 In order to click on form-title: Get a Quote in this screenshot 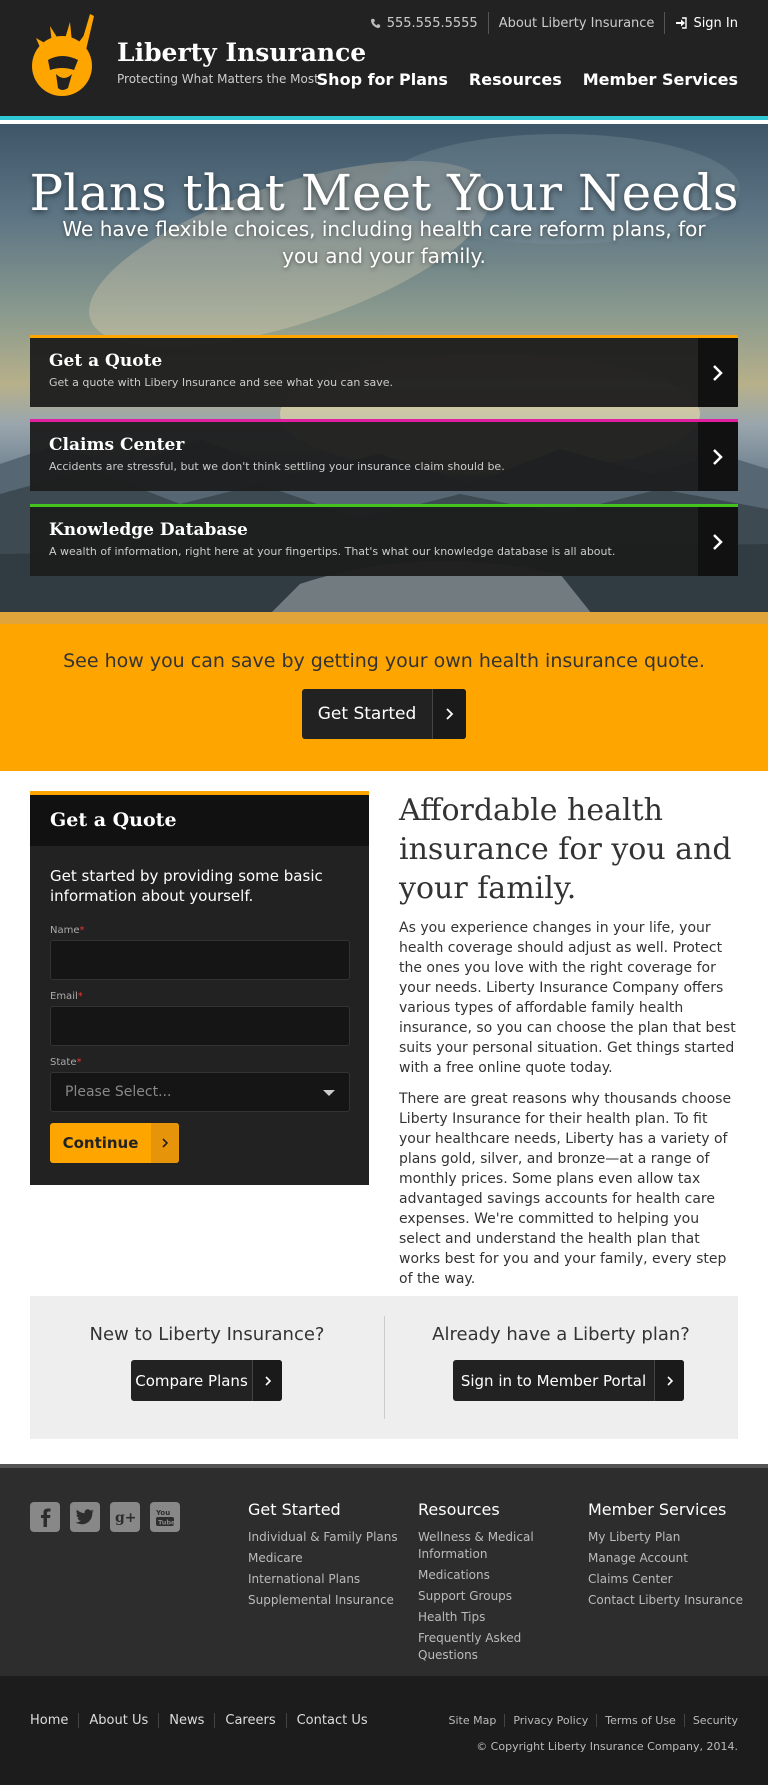, I will do `click(199, 820)`.